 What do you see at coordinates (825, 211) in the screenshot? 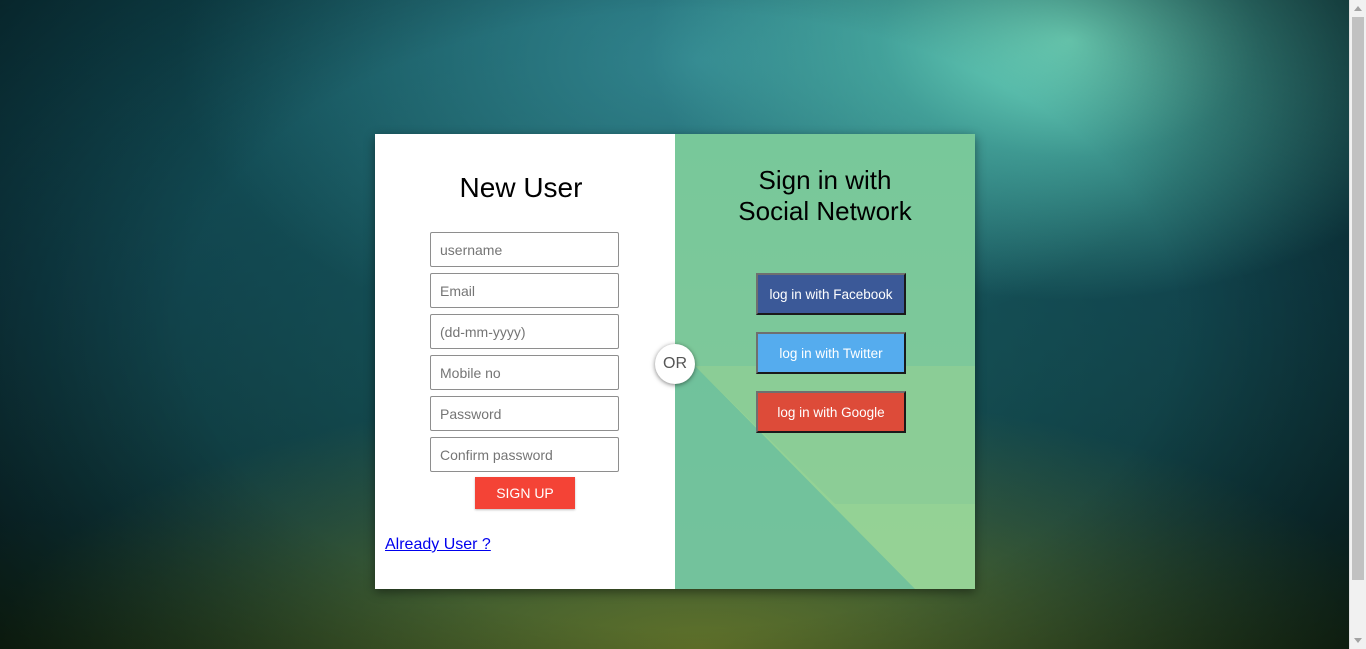
I see `social-title-line2: Social Network` at bounding box center [825, 211].